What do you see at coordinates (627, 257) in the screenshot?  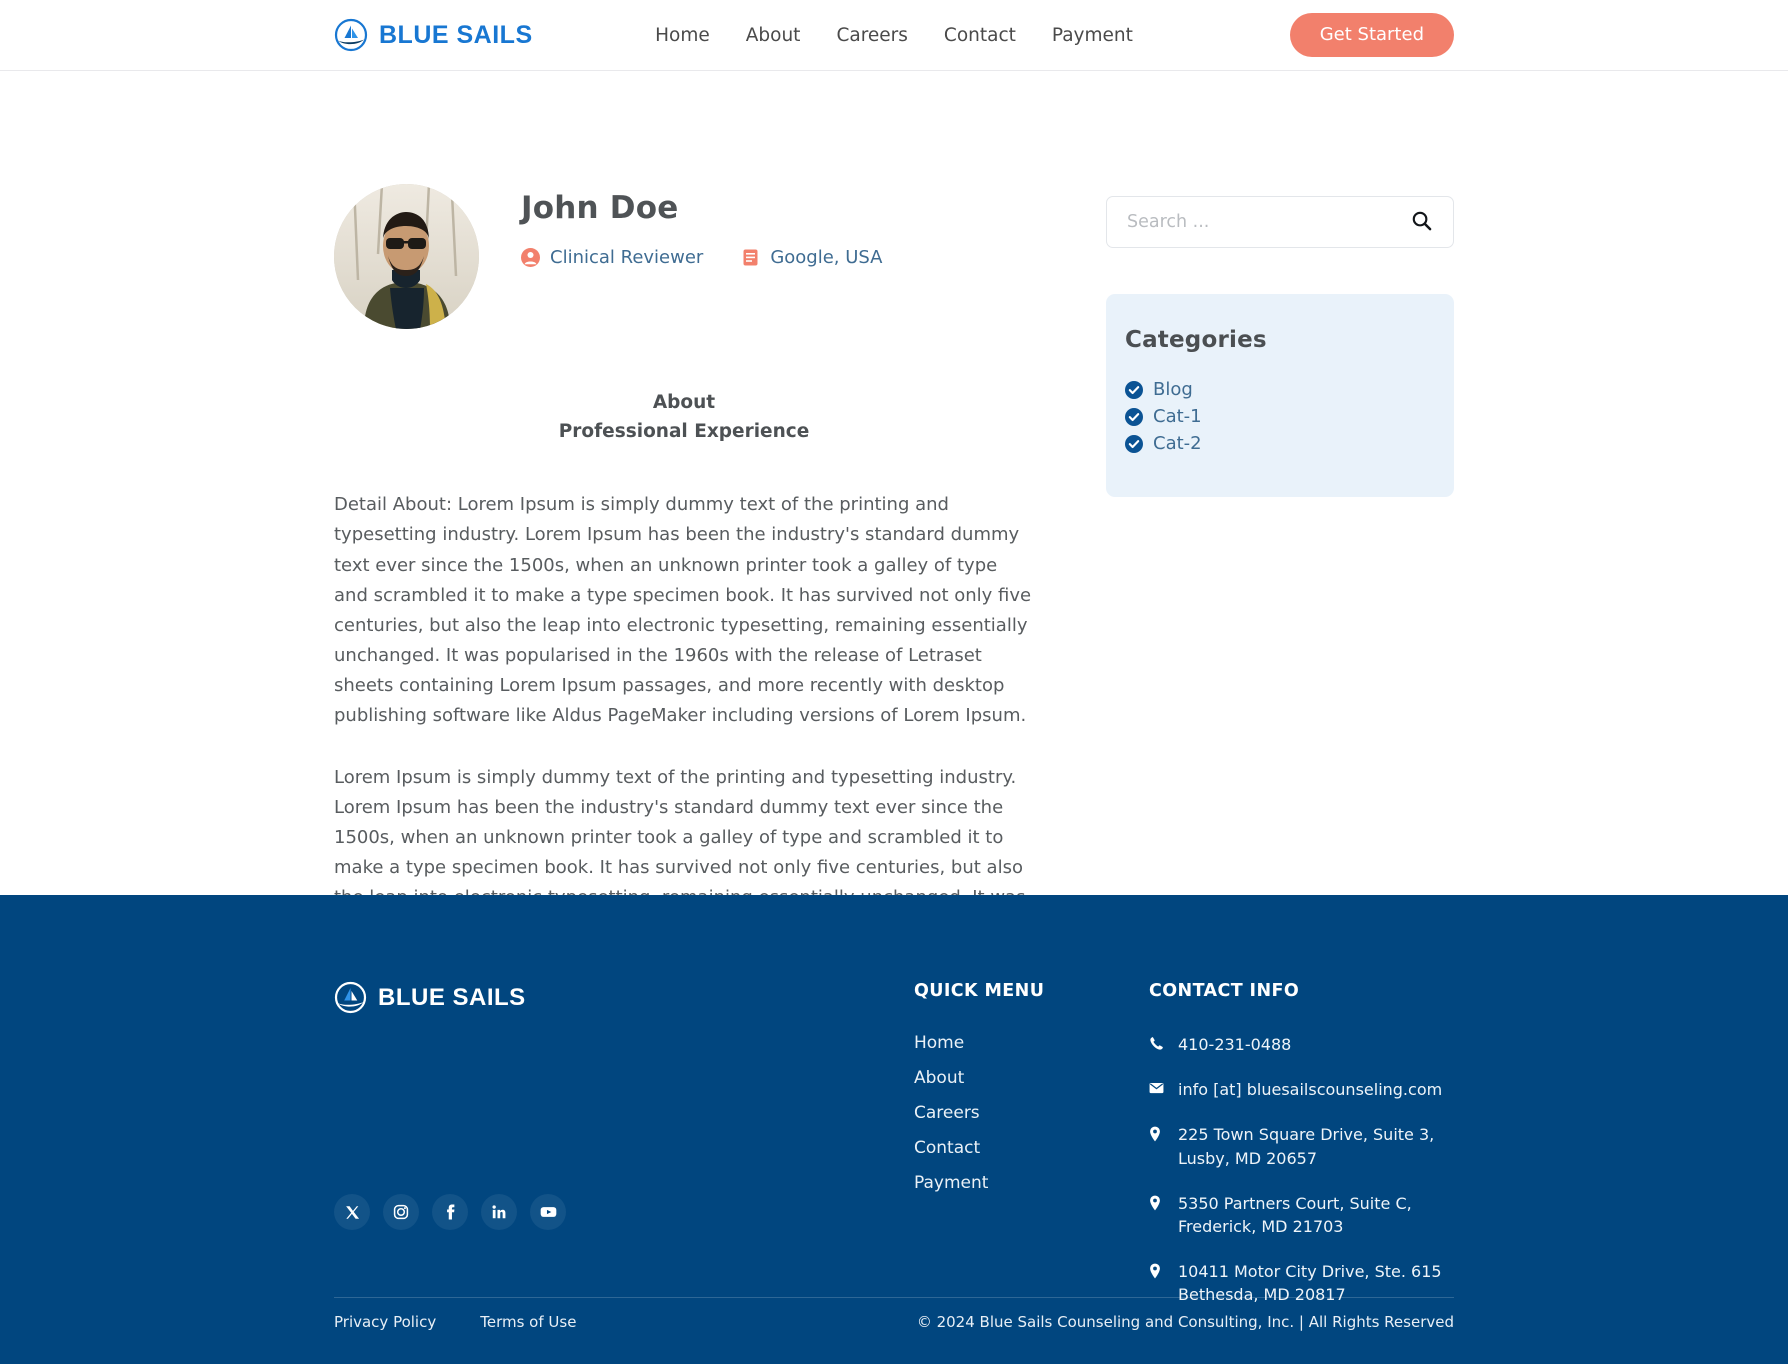 I see `profile-role-label: Clinical Reviewer` at bounding box center [627, 257].